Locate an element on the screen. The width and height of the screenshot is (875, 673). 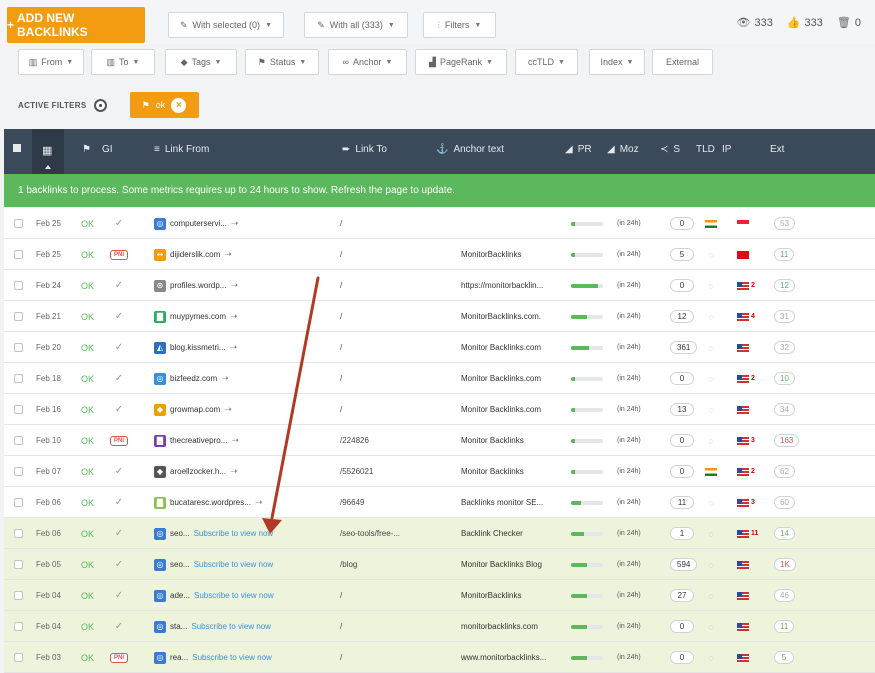
row-link-from: ▇ bucataresc.wordpres... ➝ is located at coordinates (208, 502).